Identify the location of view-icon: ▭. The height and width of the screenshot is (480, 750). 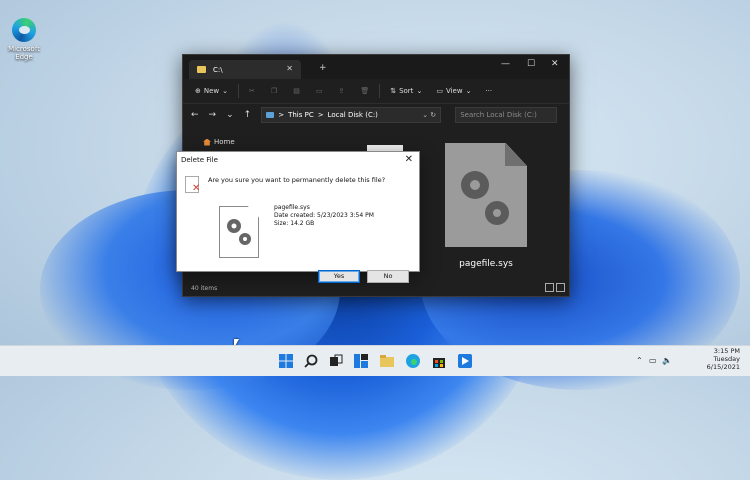
(439, 91).